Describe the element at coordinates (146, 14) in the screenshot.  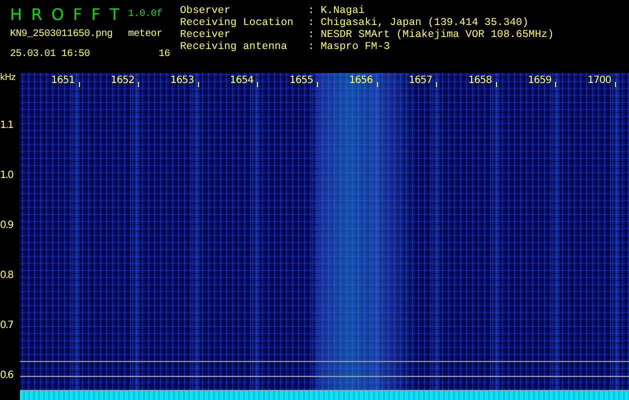
I see `version-label: 1.0.0f` at that location.